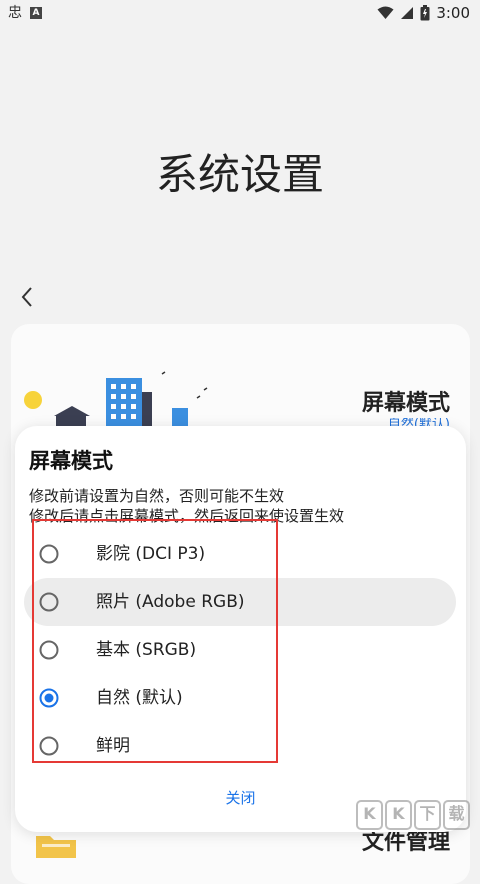 This screenshot has height=884, width=480. What do you see at coordinates (146, 650) in the screenshot?
I see `option-label: 基本 (SRGB)` at bounding box center [146, 650].